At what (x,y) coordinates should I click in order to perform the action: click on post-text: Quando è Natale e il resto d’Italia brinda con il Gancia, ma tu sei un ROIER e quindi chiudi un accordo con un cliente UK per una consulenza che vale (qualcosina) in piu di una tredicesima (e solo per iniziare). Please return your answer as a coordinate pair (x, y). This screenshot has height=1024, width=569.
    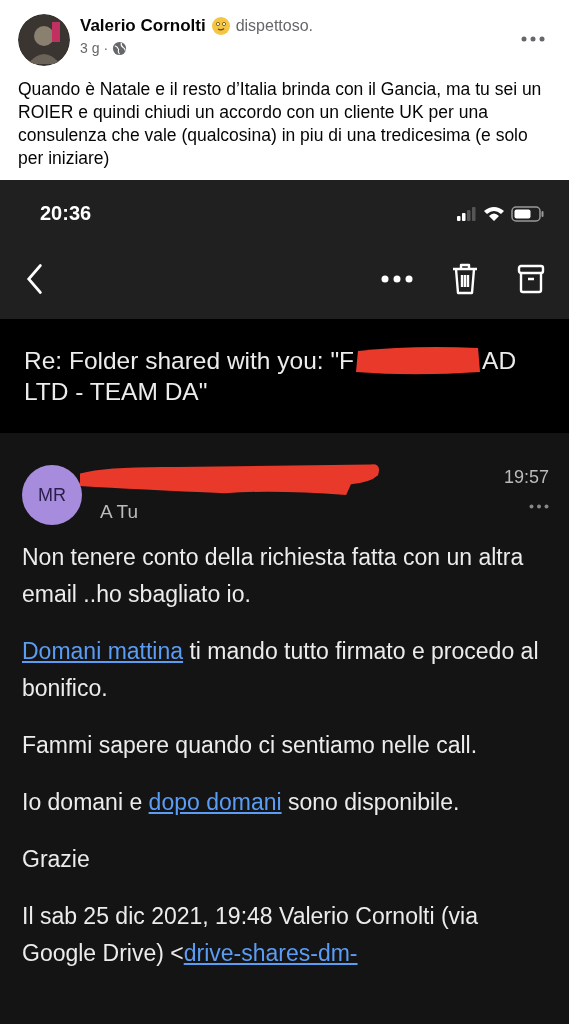
    Looking at the image, I should click on (280, 124).